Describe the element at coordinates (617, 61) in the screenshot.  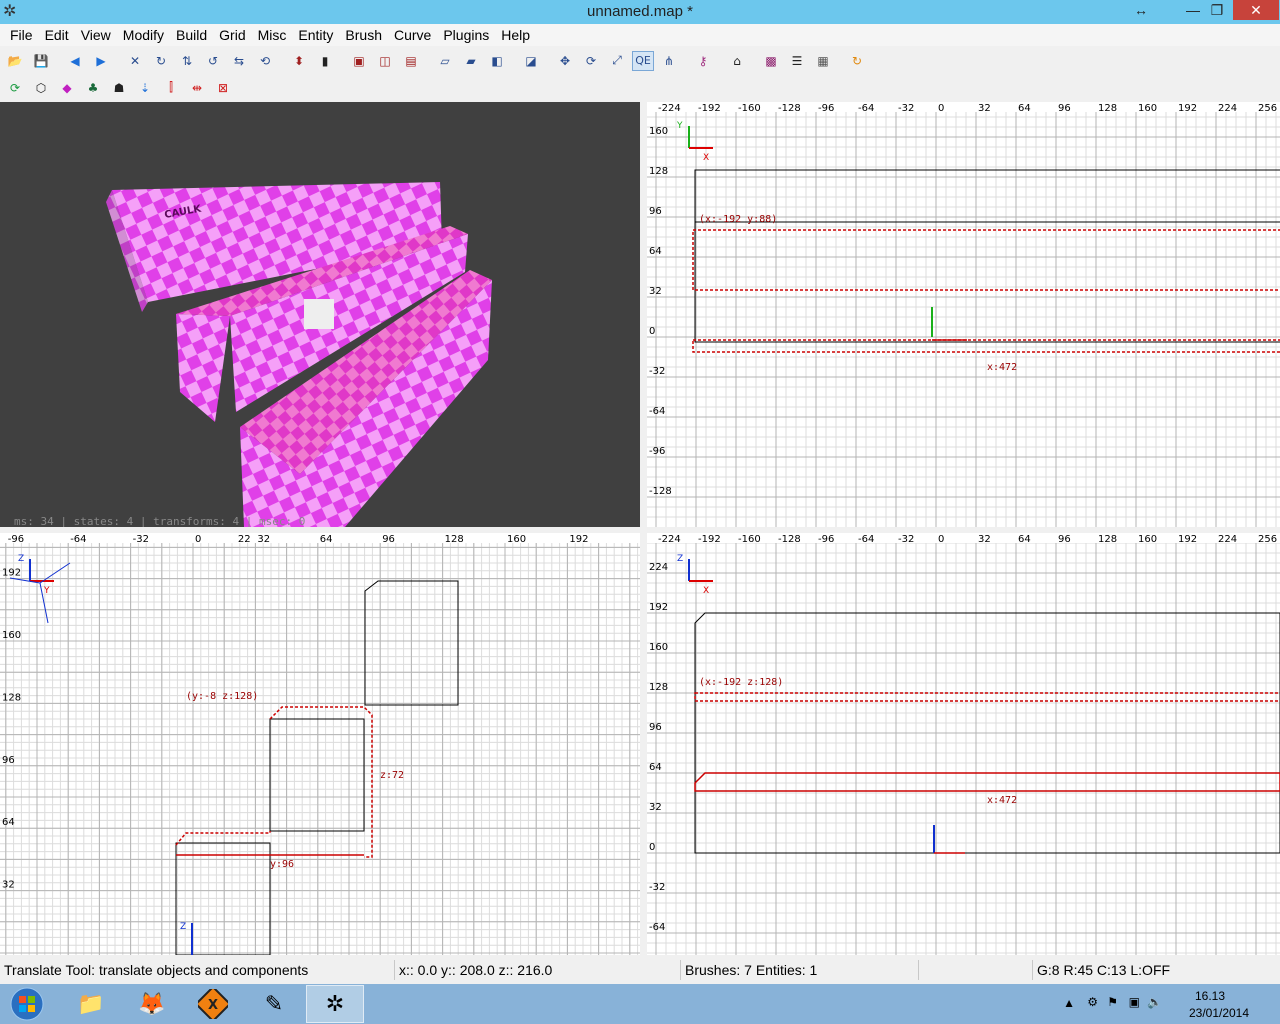
I see `scale-icon: ⤢` at that location.